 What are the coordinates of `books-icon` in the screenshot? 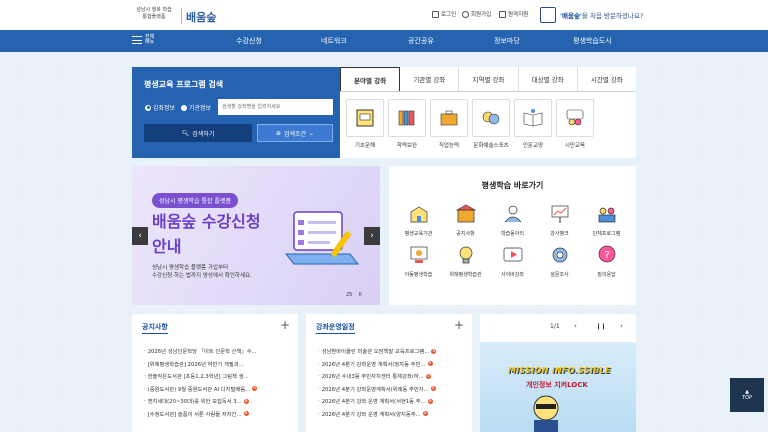 It's located at (407, 118).